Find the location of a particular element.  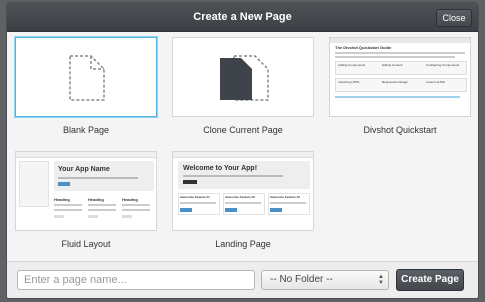

folder-select-value: -- No Folder -- is located at coordinates (301, 279).